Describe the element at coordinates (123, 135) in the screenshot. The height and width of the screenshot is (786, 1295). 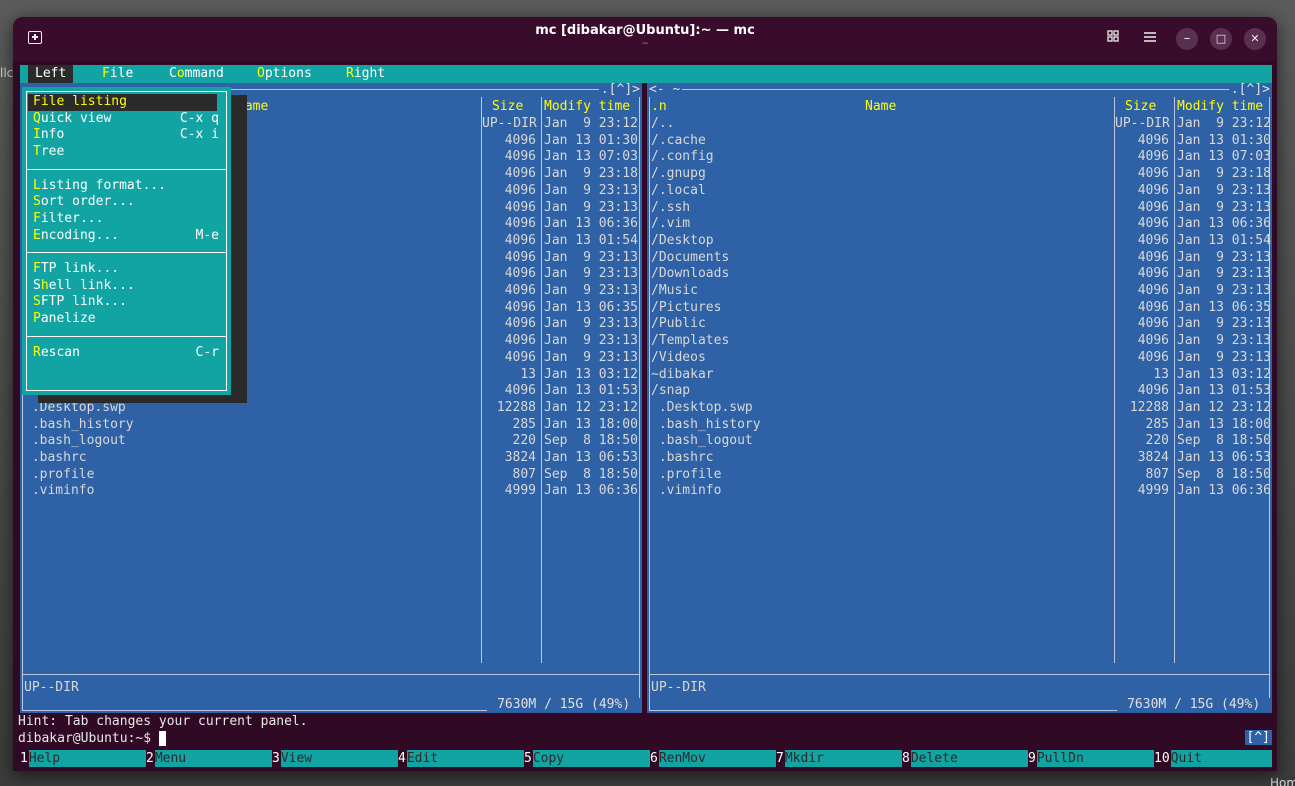
I see `menu-item: Info C-x i` at that location.